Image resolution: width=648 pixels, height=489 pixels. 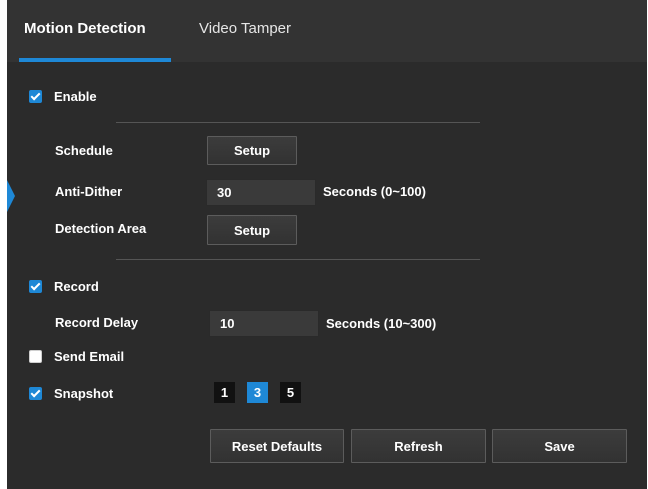 I want to click on tab-video-tamper: Video Tamper, so click(x=245, y=28).